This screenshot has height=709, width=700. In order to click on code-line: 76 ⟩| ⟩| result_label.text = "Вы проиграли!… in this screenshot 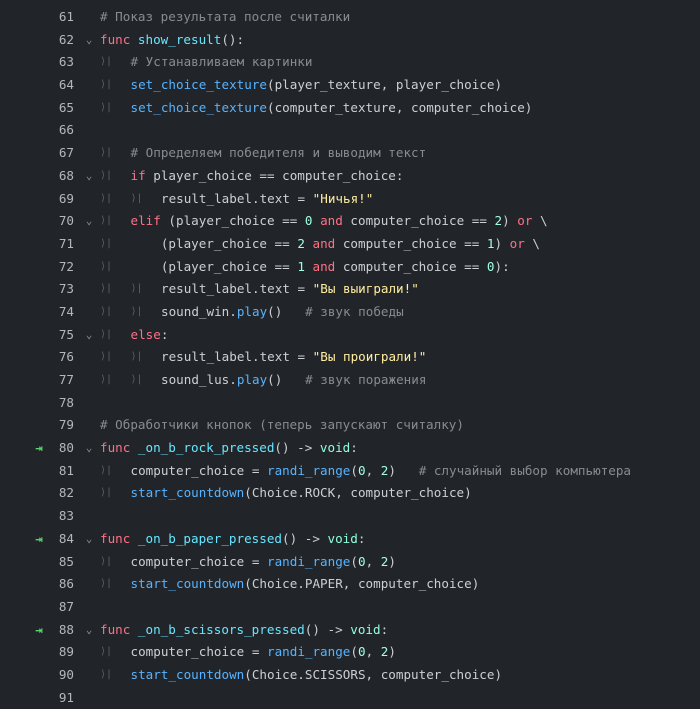, I will do `click(350, 357)`.